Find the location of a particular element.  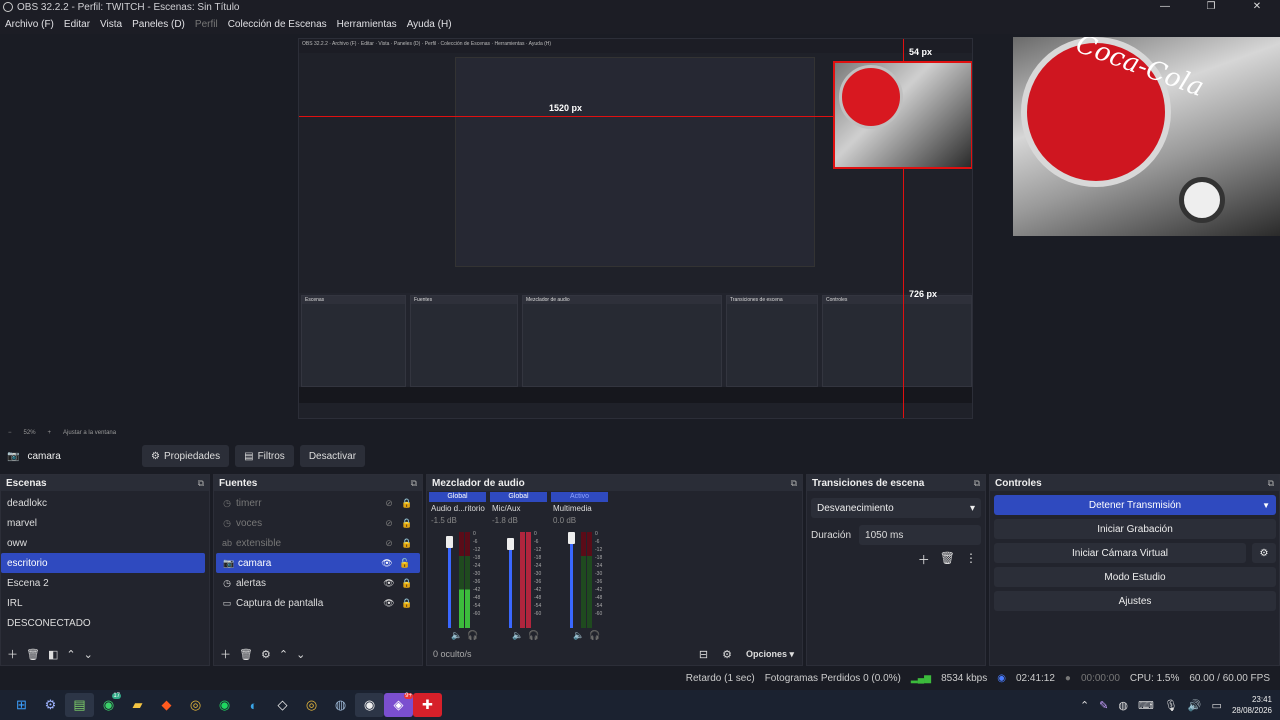

chevron-up-icon: ⌃ is located at coordinates (1084, 705).